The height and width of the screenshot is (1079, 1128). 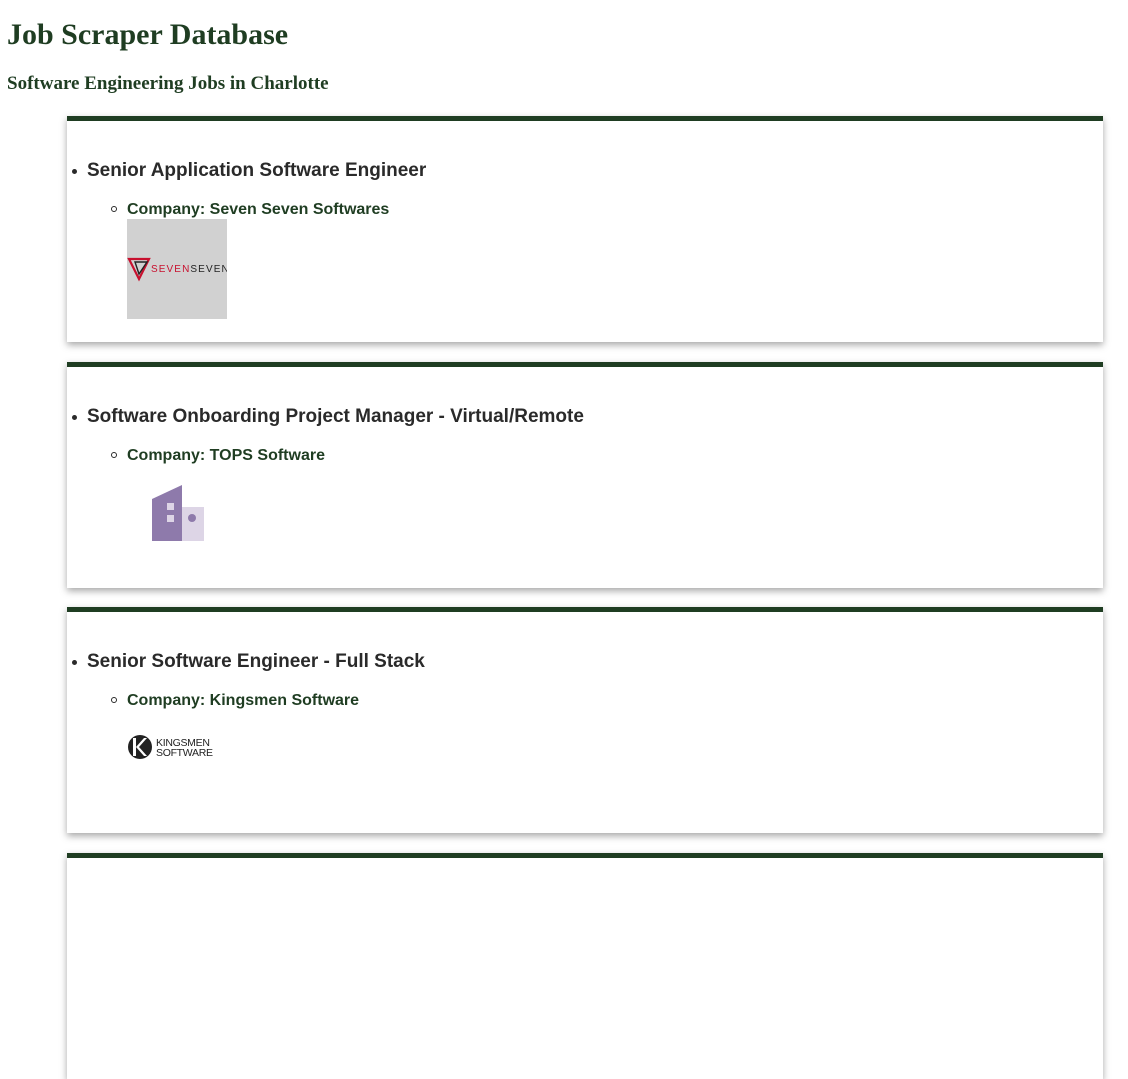 I want to click on kingsmen-logo: KINGSMEN SOFTWARE, so click(x=177, y=749).